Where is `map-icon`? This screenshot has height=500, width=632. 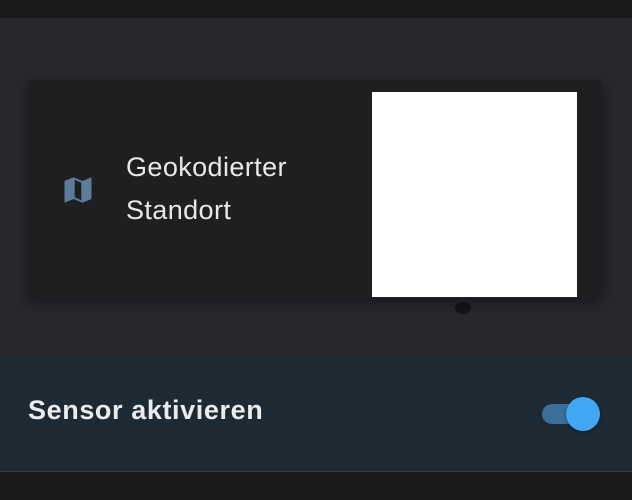
map-icon is located at coordinates (78, 190).